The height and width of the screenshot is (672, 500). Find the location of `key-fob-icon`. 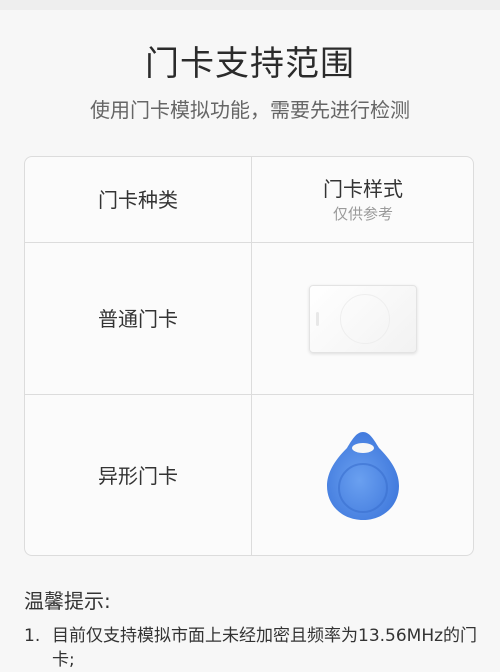

key-fob-icon is located at coordinates (363, 476).